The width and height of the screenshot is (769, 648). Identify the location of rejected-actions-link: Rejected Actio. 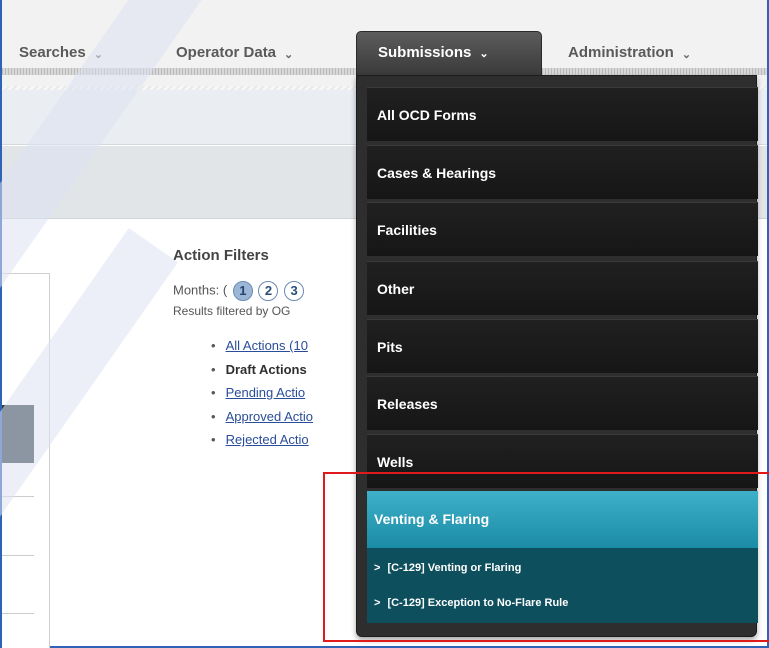
(267, 439).